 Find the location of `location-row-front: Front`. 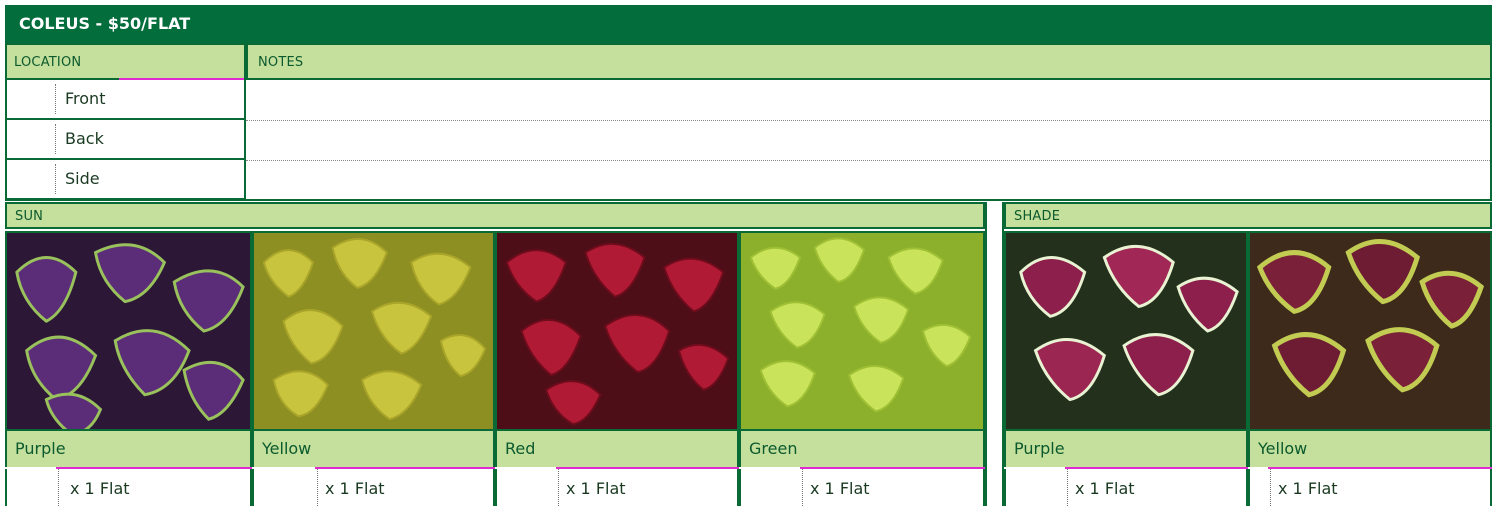

location-row-front: Front is located at coordinates (125, 100).